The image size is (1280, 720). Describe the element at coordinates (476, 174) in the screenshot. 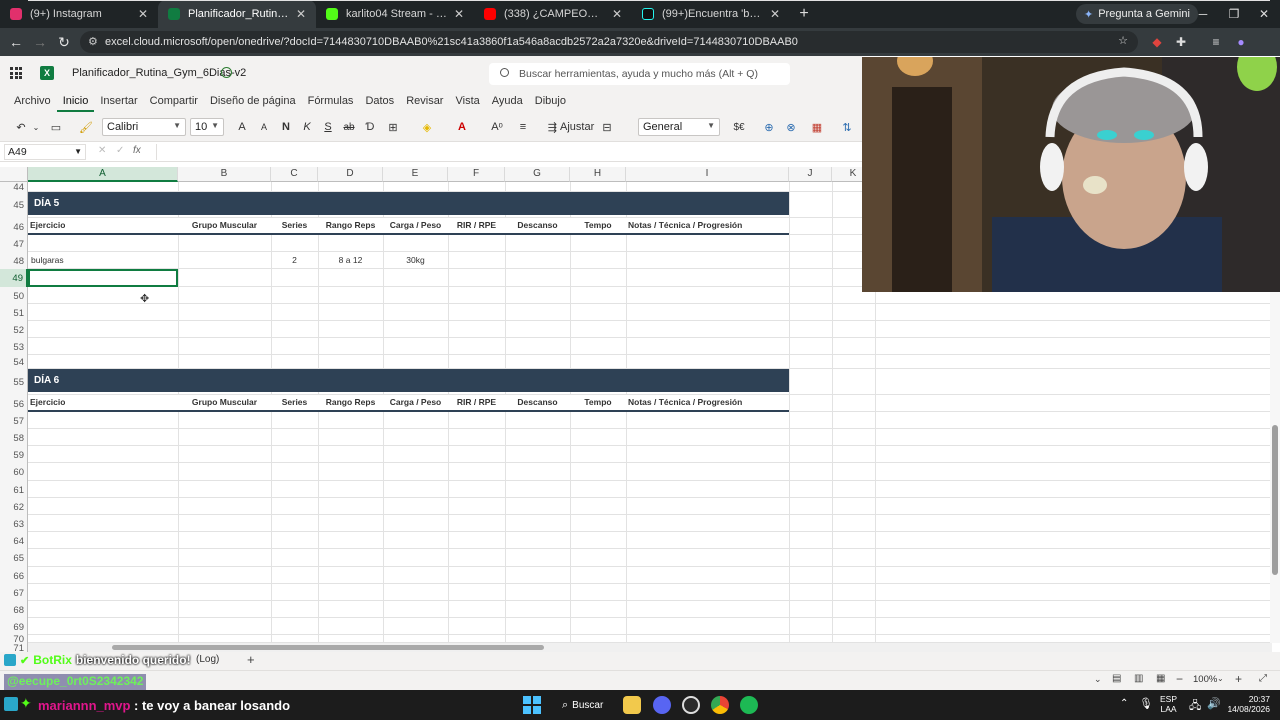

I see `column-header-f: F` at that location.